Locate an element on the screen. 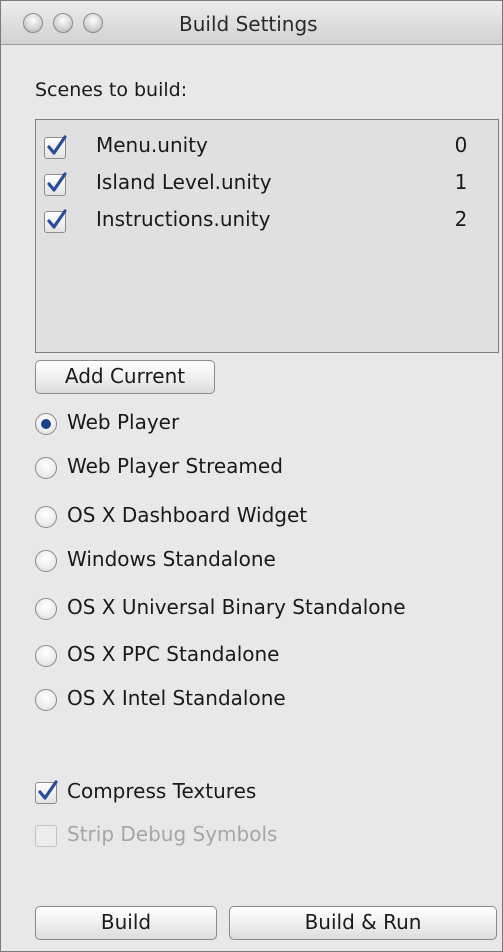 The height and width of the screenshot is (952, 503). strip-debug-symbols-label: Strip Debug Symbols is located at coordinates (172, 834).